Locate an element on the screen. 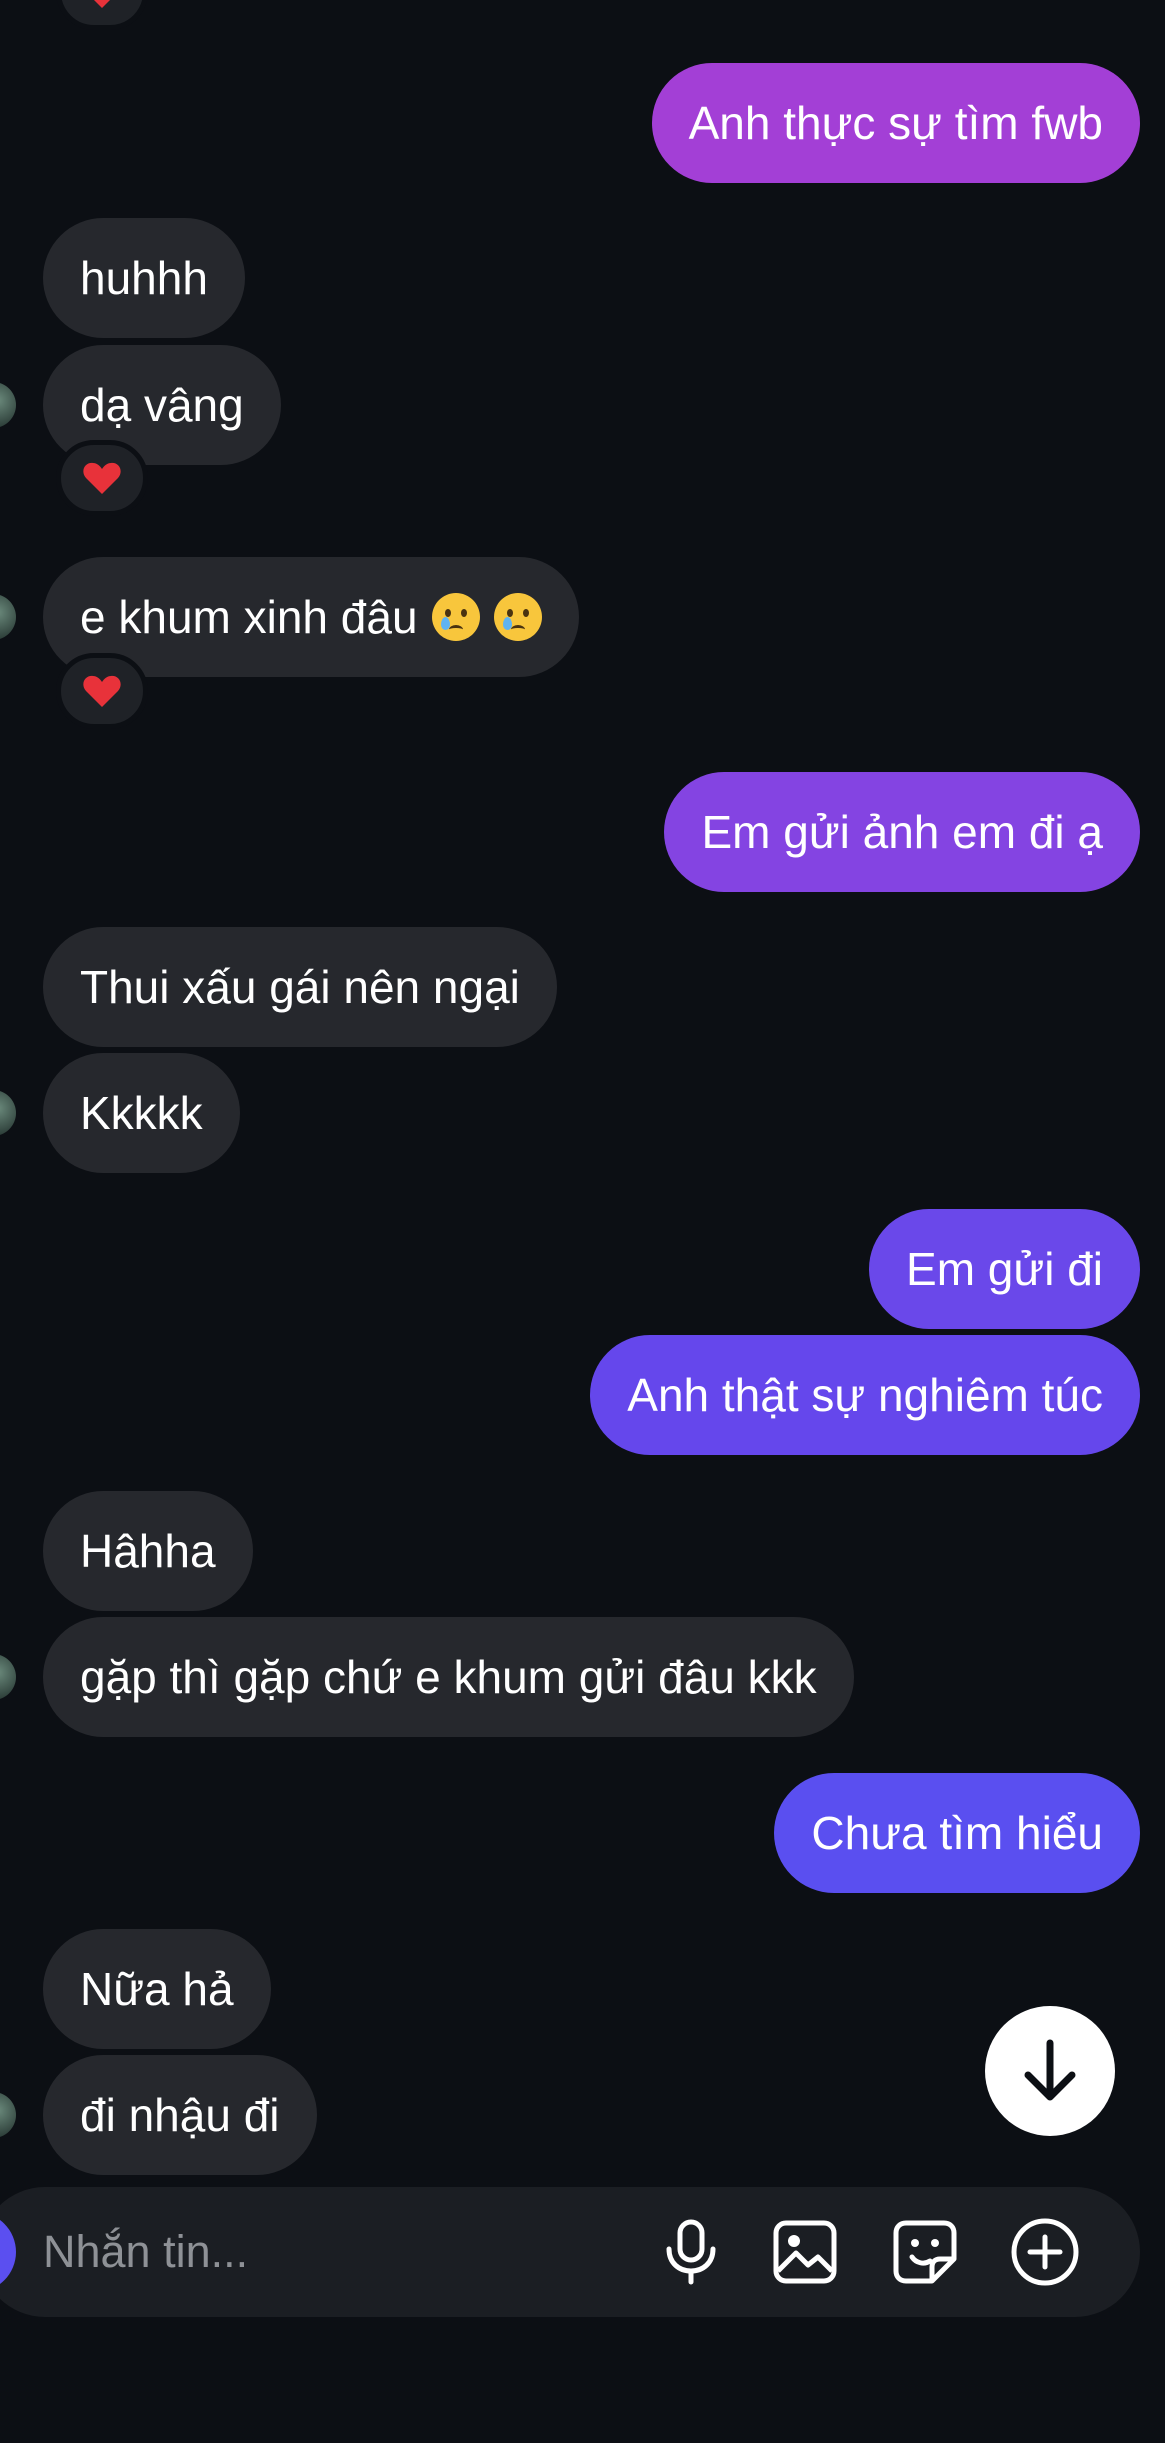  arrow-down-icon is located at coordinates (1050, 2070).